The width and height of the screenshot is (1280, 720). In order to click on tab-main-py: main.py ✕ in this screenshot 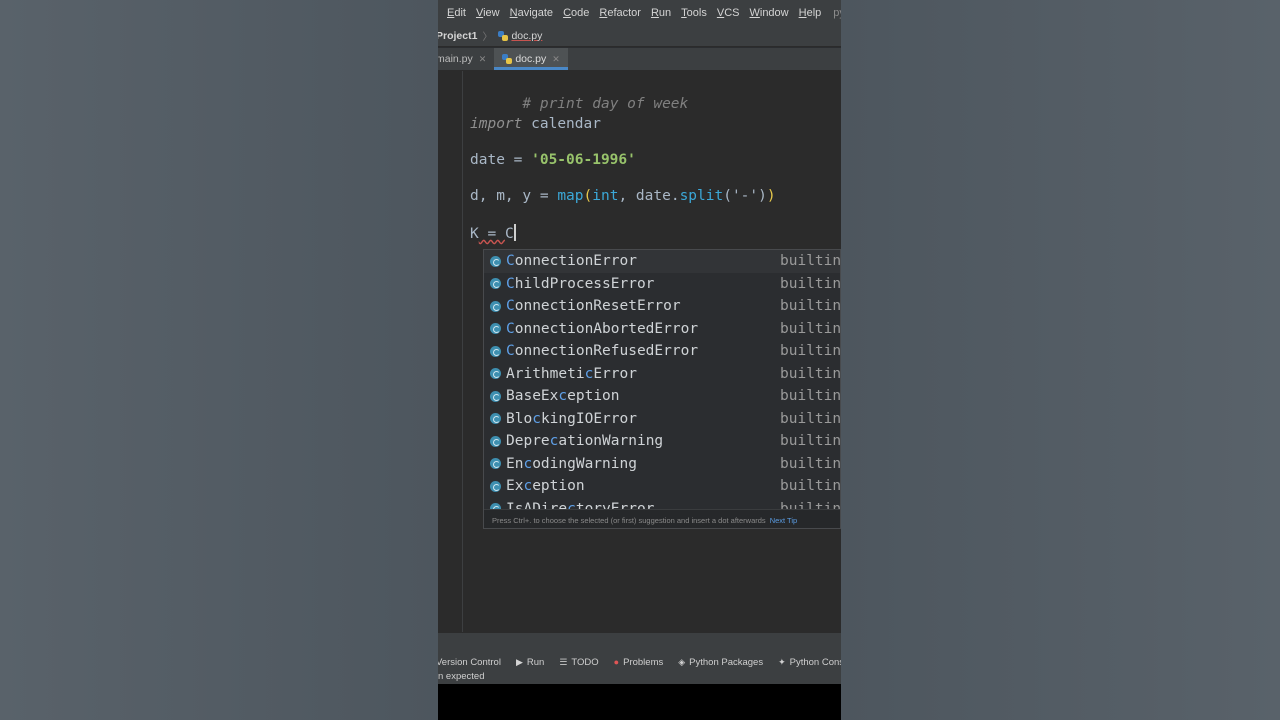, I will do `click(466, 59)`.